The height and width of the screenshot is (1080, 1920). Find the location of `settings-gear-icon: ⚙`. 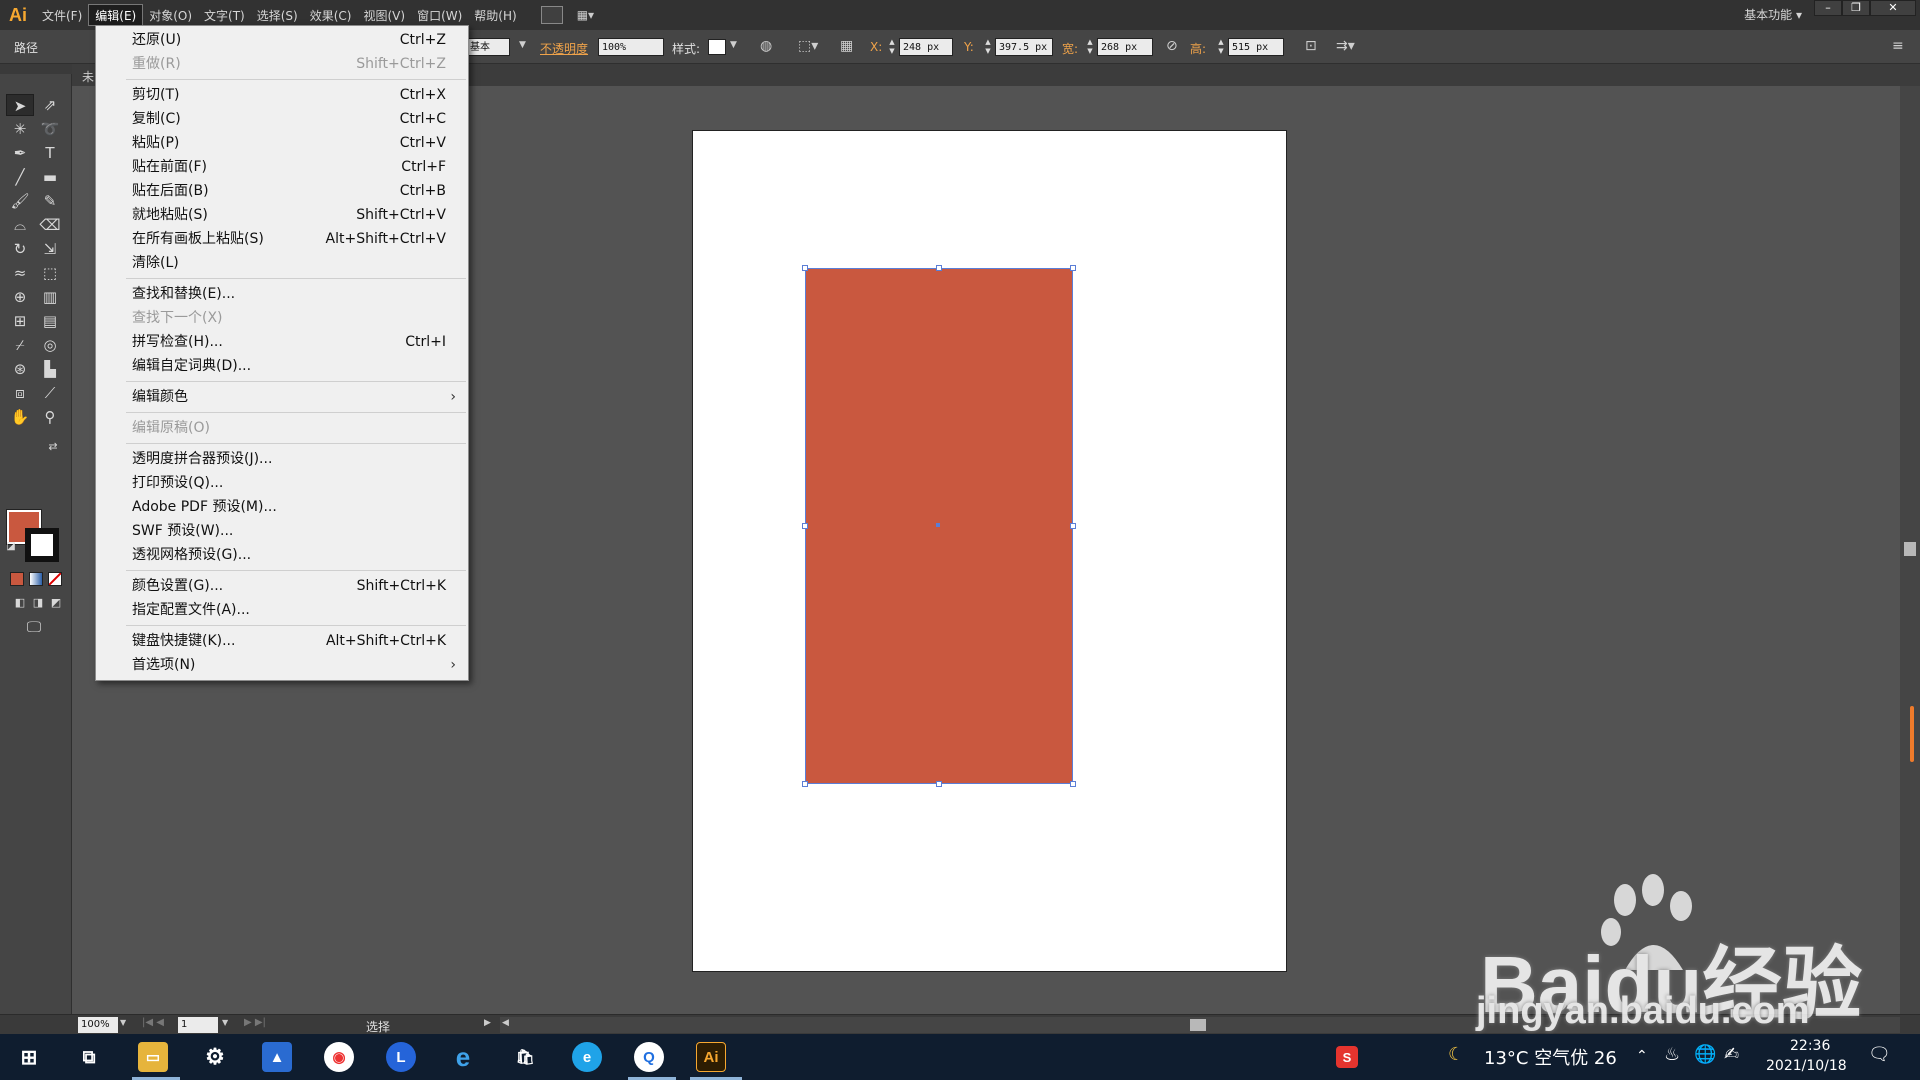

settings-gear-icon: ⚙ is located at coordinates (215, 1057).